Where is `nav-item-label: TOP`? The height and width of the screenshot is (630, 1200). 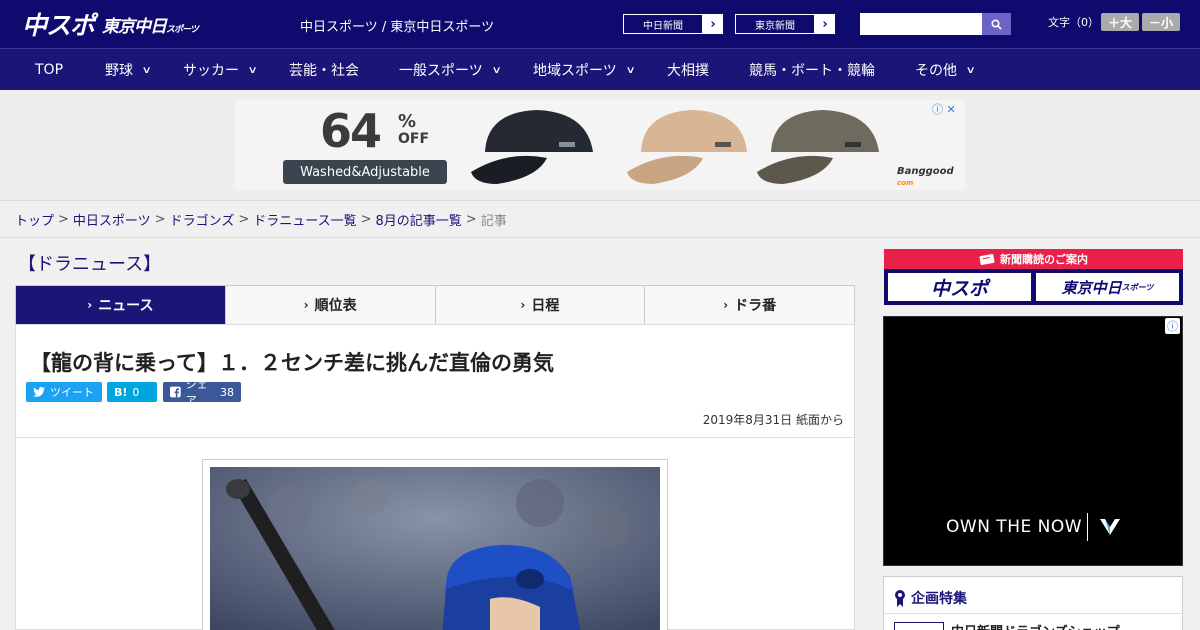 nav-item-label: TOP is located at coordinates (49, 70).